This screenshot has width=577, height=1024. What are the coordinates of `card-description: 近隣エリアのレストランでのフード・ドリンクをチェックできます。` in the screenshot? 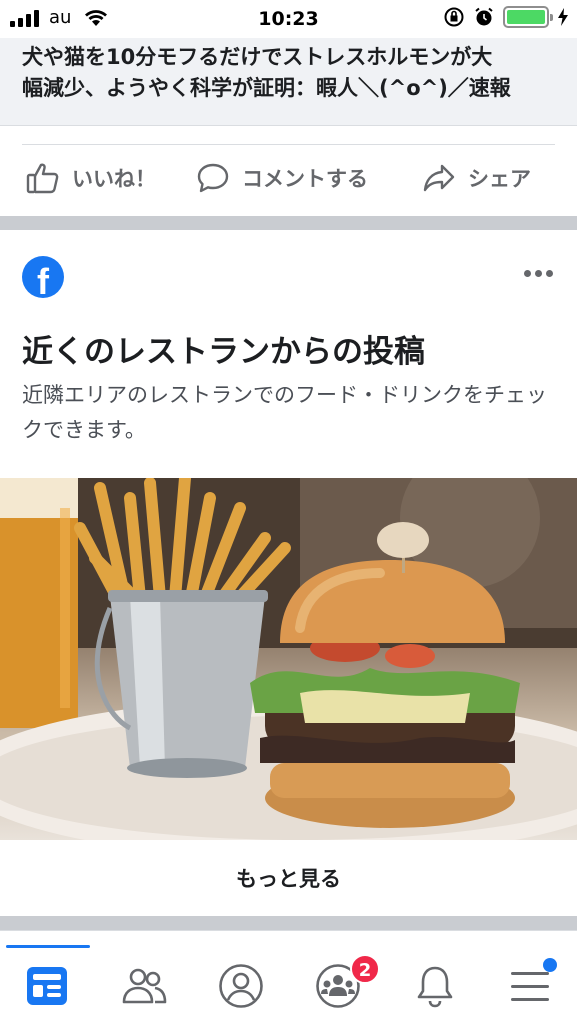 It's located at (284, 412).